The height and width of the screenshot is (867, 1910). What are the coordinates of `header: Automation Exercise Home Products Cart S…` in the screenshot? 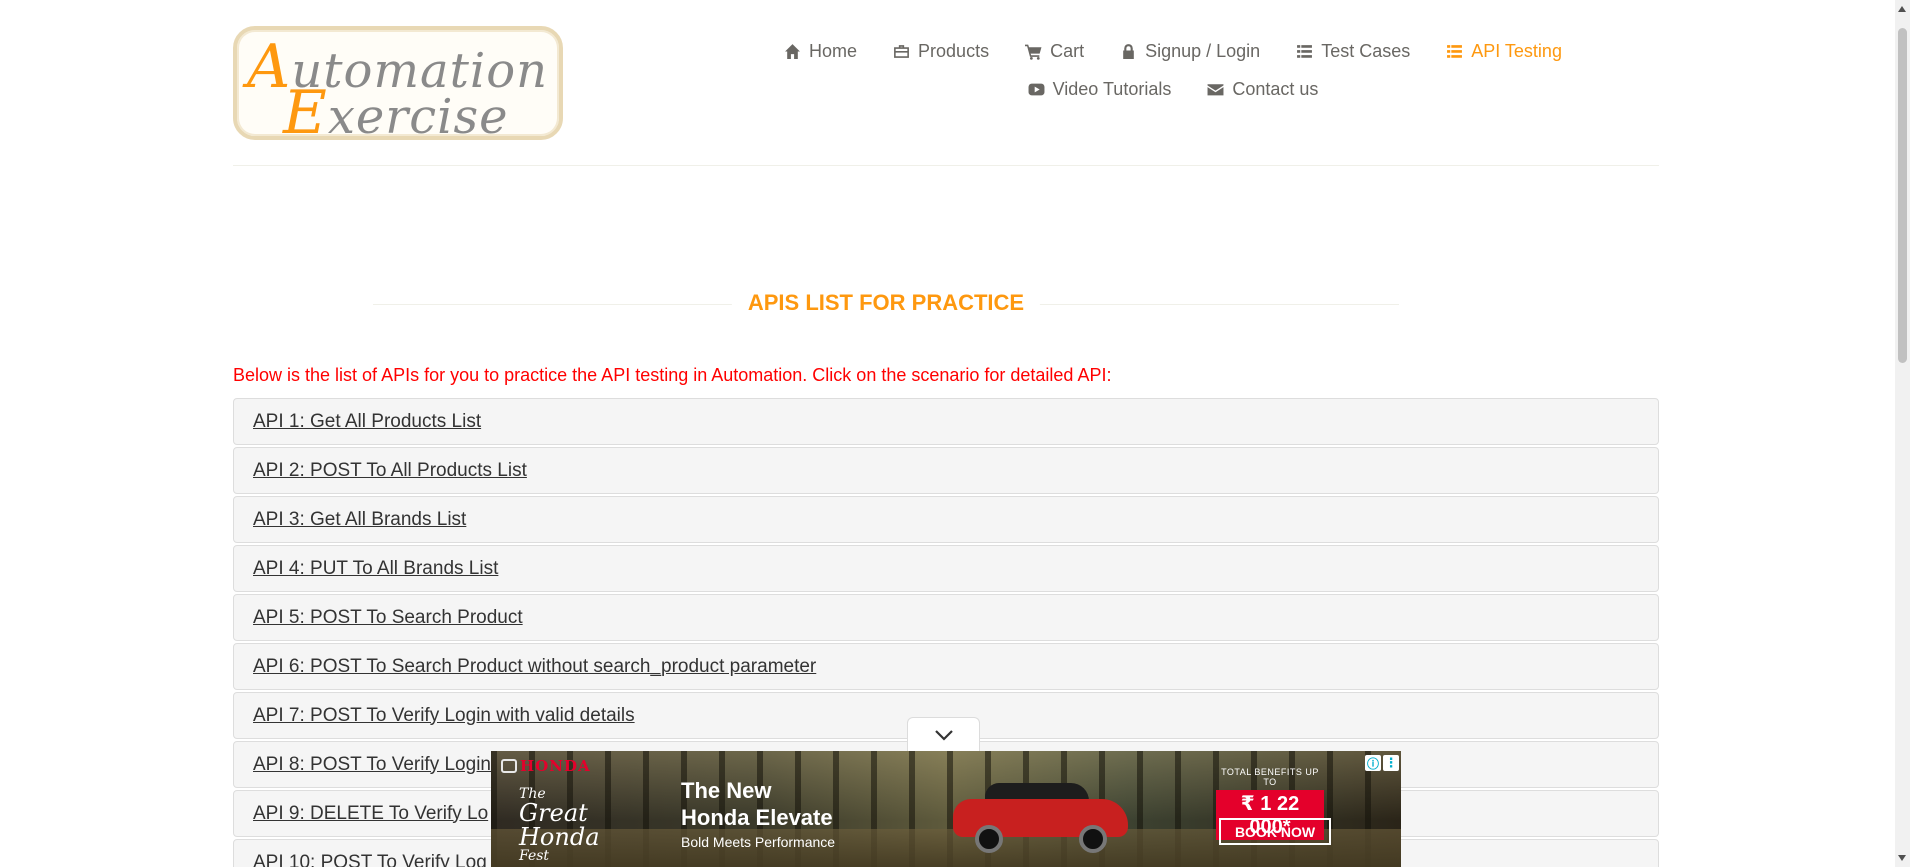 It's located at (946, 95).